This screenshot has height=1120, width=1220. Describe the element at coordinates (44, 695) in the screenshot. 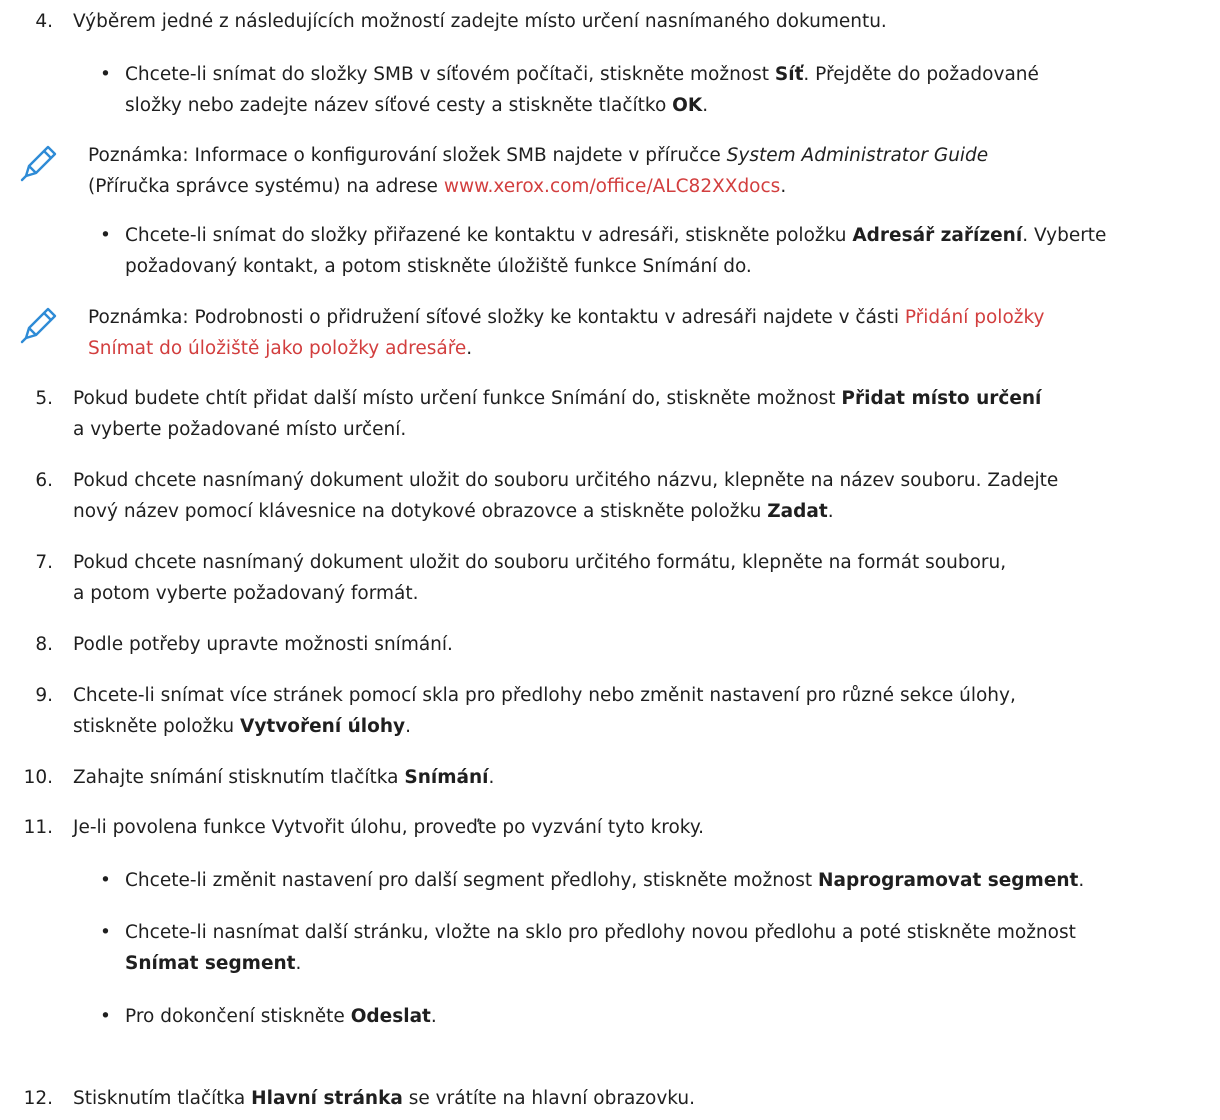

I see `step-number: 9.` at that location.